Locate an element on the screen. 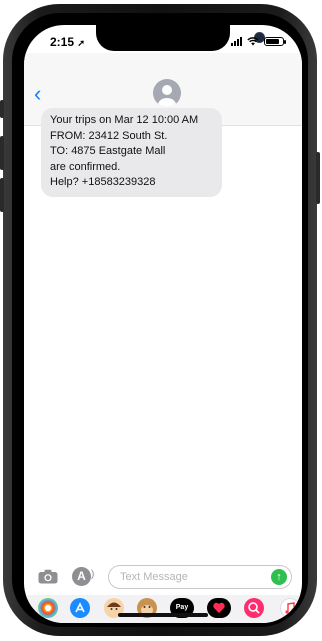  home-indicator is located at coordinates (163, 615).